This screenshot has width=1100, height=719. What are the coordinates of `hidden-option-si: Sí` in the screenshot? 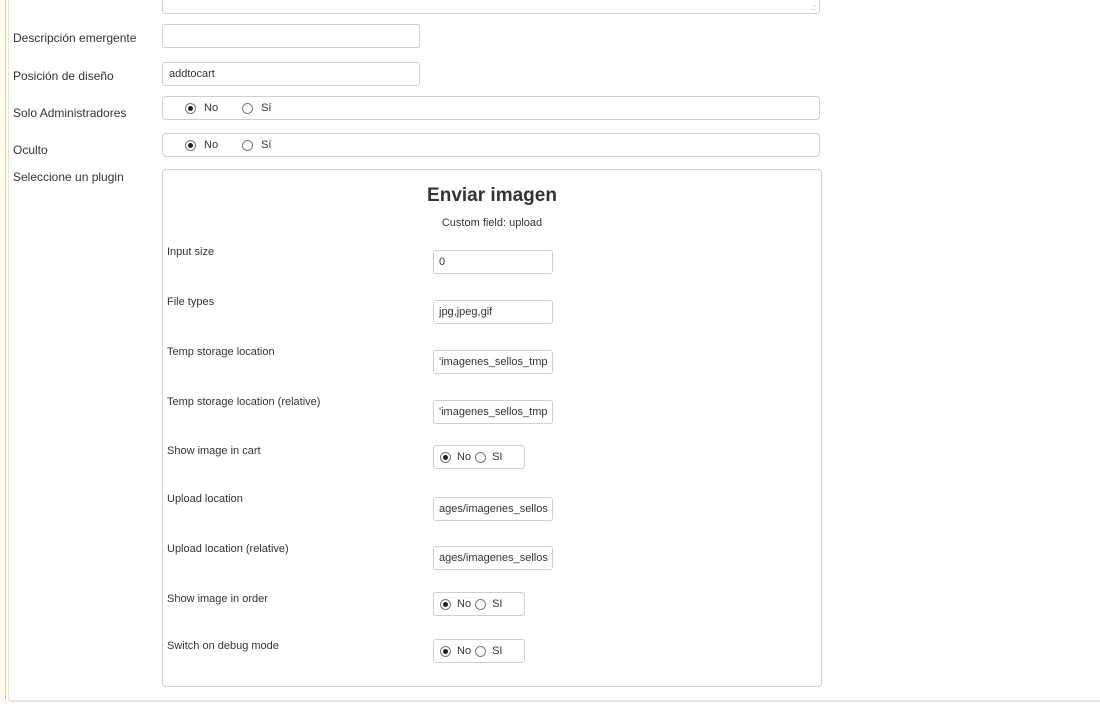 It's located at (256, 145).